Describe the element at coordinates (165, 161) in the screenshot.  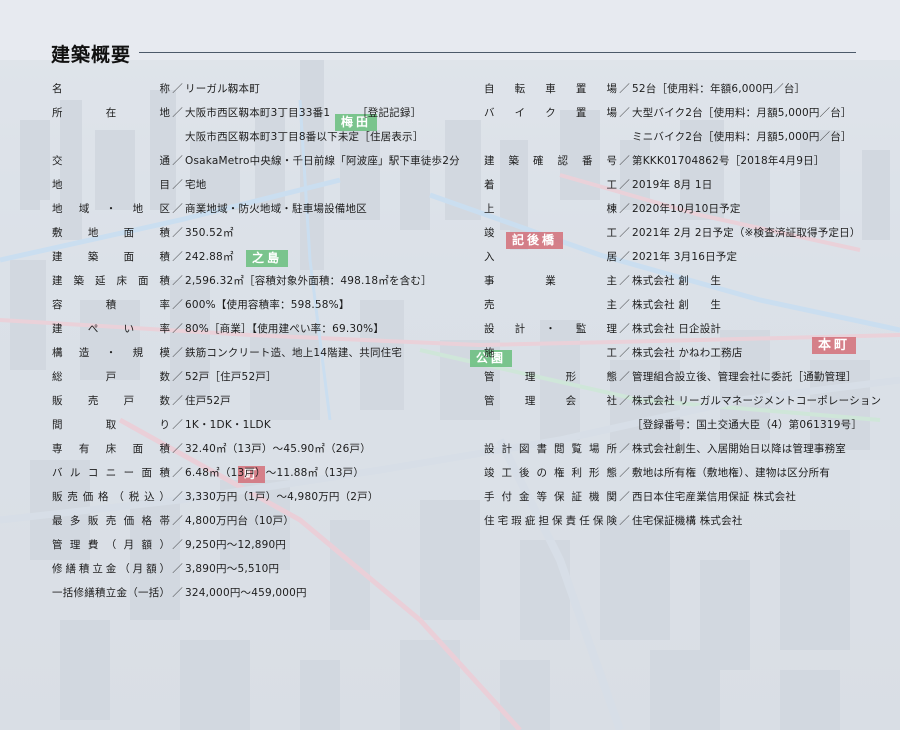
I see `spec-label-char: 通` at that location.